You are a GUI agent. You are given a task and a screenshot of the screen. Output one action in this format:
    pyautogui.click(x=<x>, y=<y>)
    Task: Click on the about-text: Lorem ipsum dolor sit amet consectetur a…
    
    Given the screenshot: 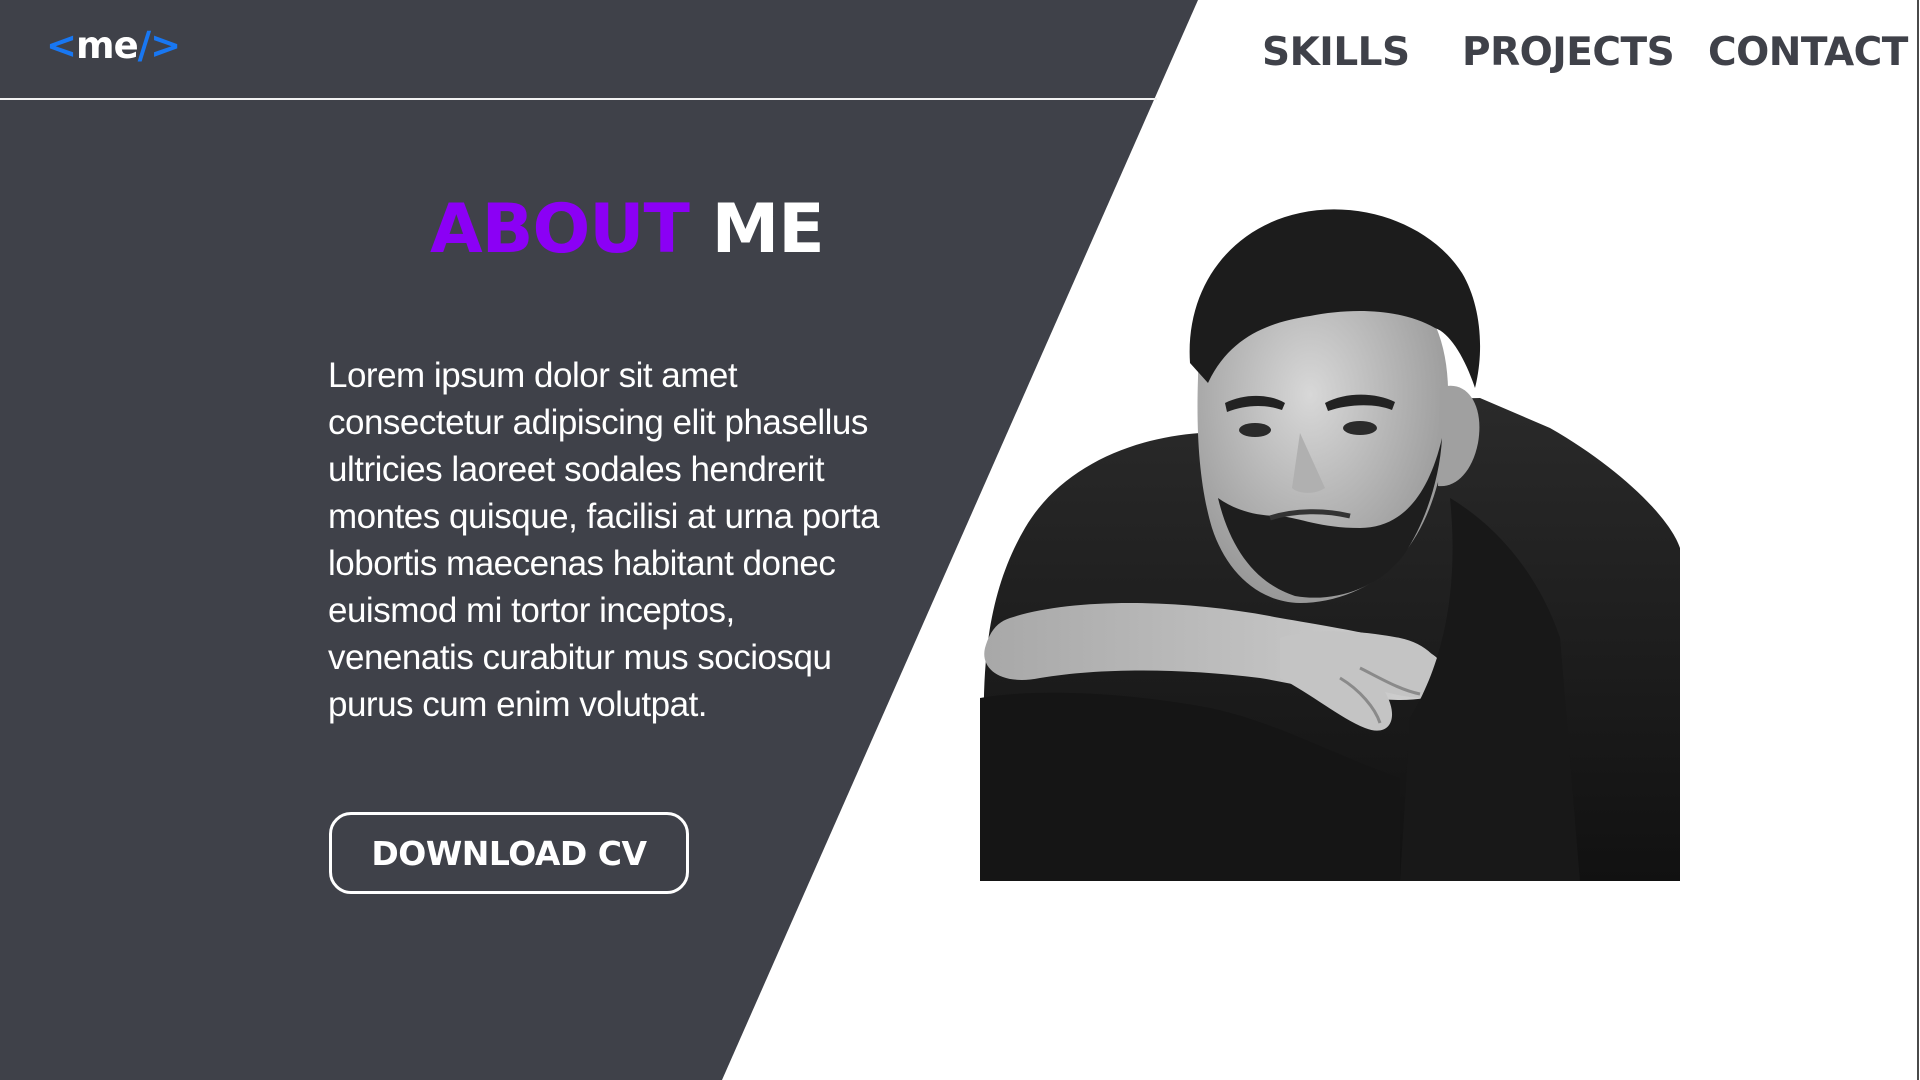 What is the action you would take?
    pyautogui.click(x=628, y=540)
    